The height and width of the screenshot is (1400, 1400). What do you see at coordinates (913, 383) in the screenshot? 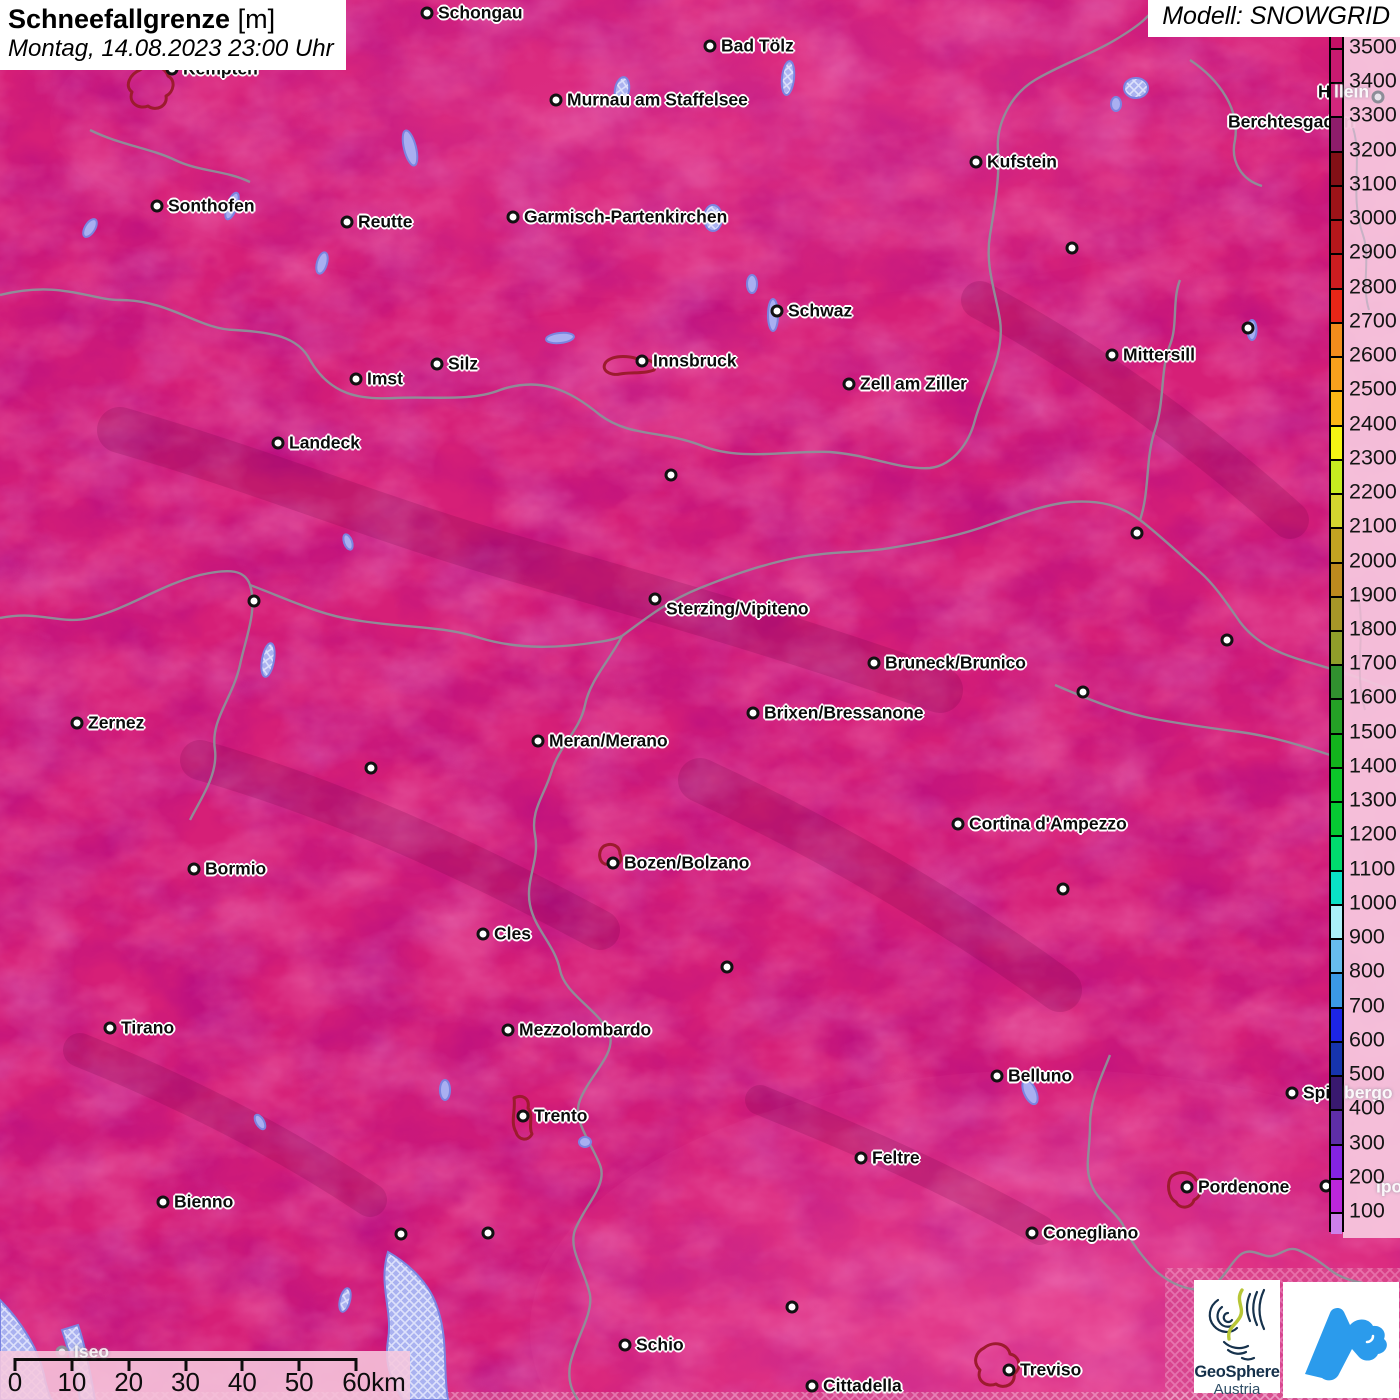
I see `city-label: Zell am Ziller` at bounding box center [913, 383].